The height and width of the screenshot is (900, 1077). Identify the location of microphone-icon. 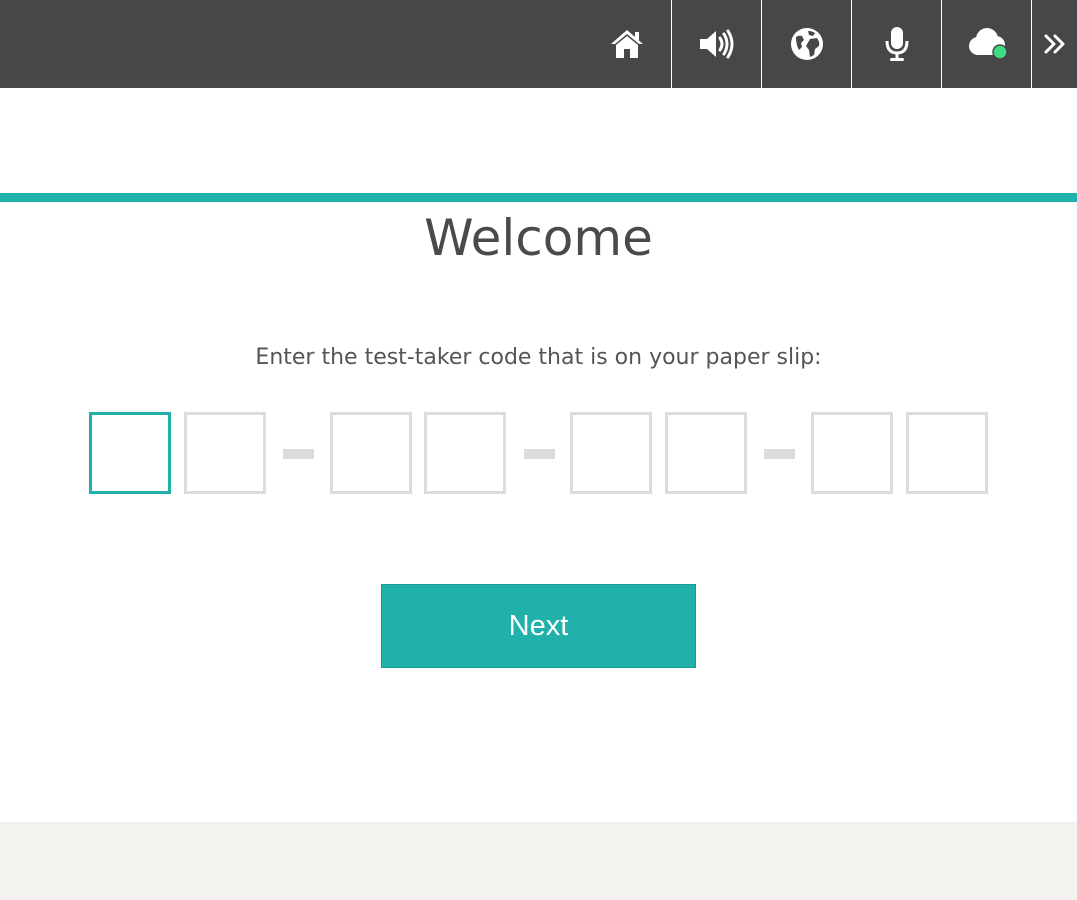
(896, 44).